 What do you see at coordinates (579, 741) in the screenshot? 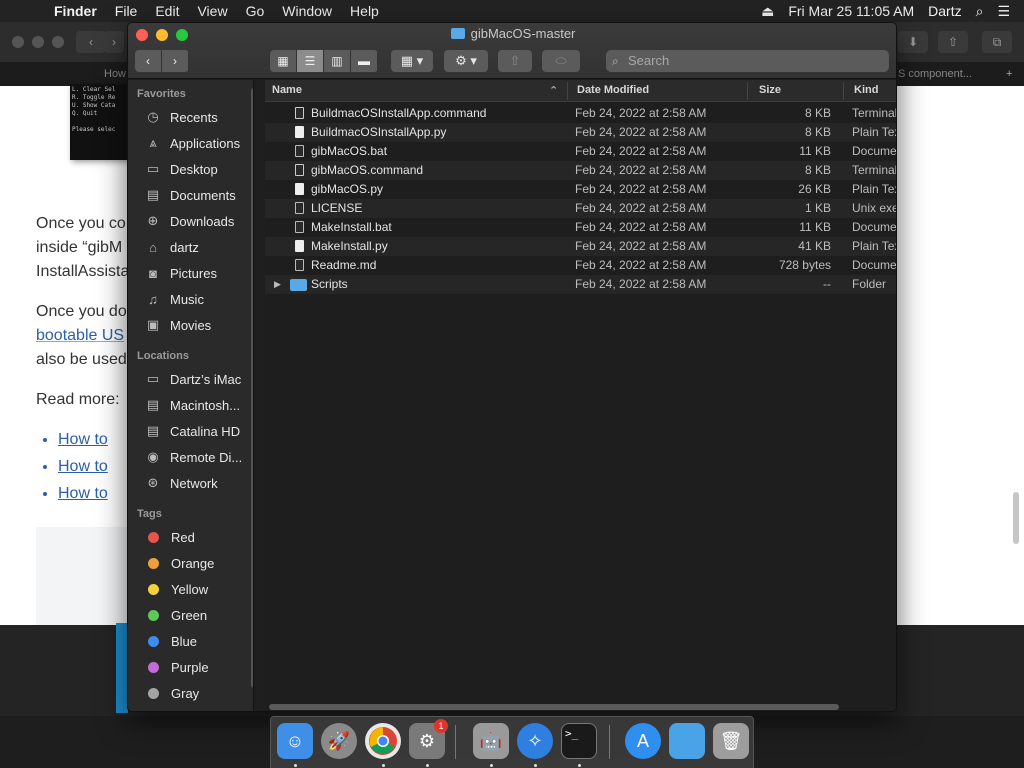
I see `terminal-icon: >_` at bounding box center [579, 741].